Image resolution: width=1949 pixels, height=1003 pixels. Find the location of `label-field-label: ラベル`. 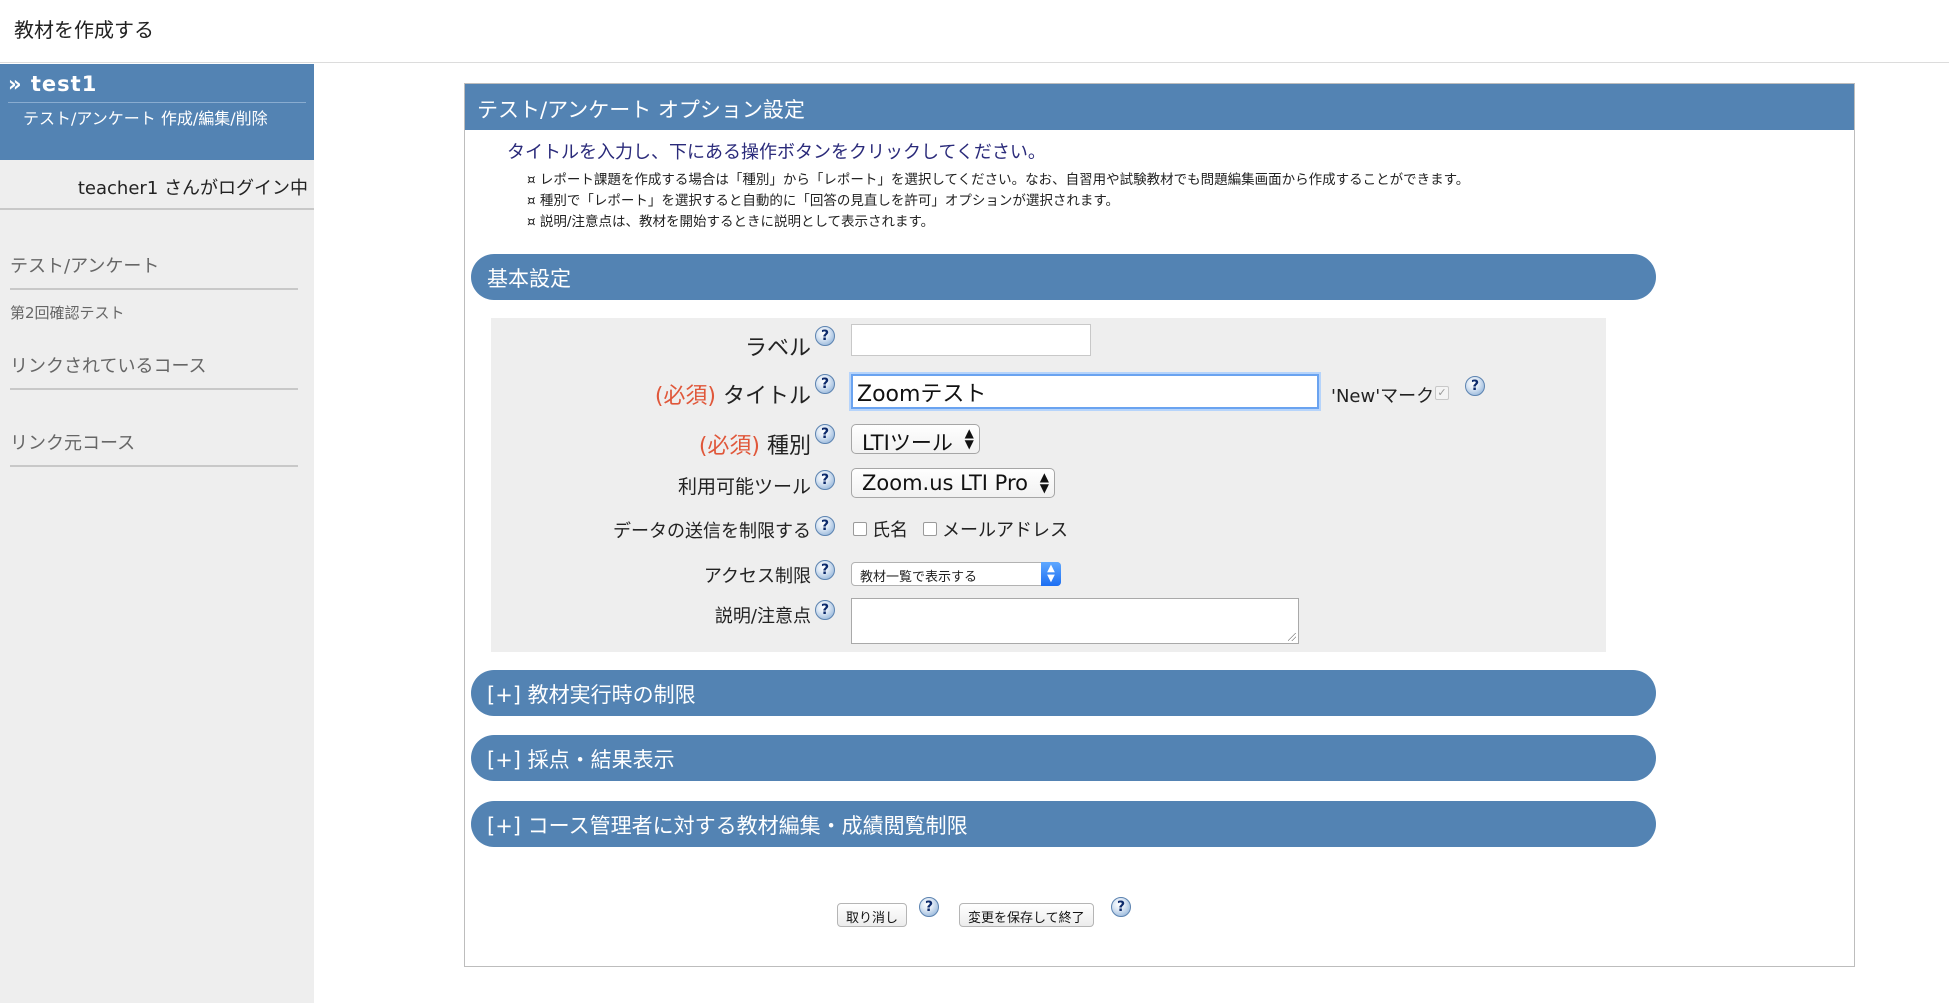

label-field-label: ラベル is located at coordinates (777, 348).